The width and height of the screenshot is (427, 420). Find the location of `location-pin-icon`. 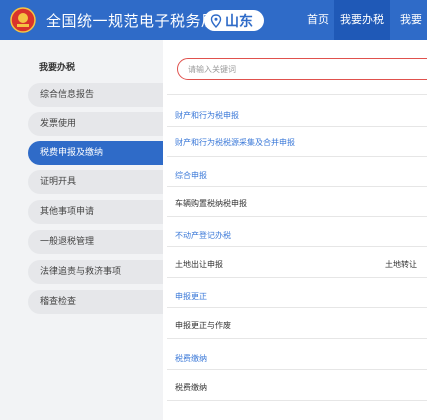

location-pin-icon is located at coordinates (216, 20).